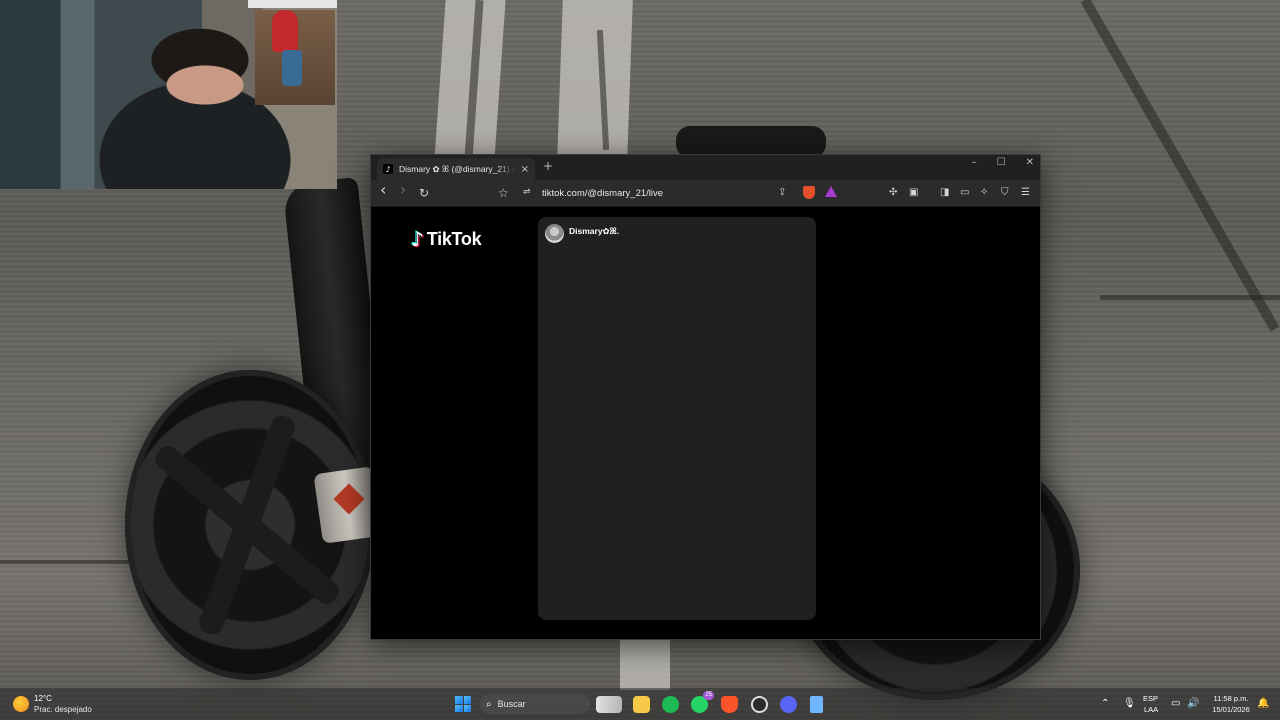 This screenshot has width=1280, height=720. What do you see at coordinates (548, 166) in the screenshot?
I see `new-tab-button: +` at bounding box center [548, 166].